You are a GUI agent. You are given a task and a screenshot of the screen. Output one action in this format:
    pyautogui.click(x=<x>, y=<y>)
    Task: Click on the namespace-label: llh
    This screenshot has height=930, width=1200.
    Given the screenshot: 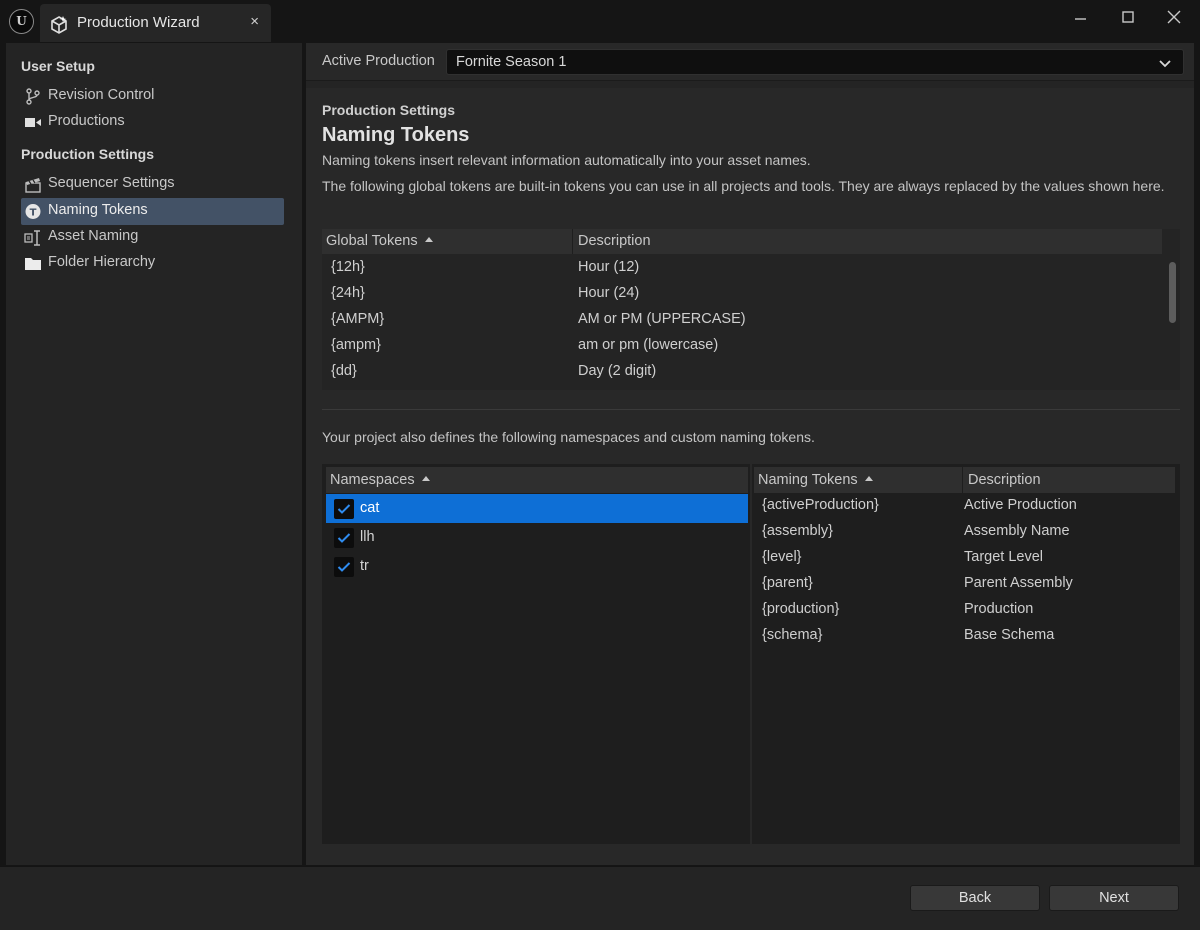 What is the action you would take?
    pyautogui.click(x=367, y=537)
    